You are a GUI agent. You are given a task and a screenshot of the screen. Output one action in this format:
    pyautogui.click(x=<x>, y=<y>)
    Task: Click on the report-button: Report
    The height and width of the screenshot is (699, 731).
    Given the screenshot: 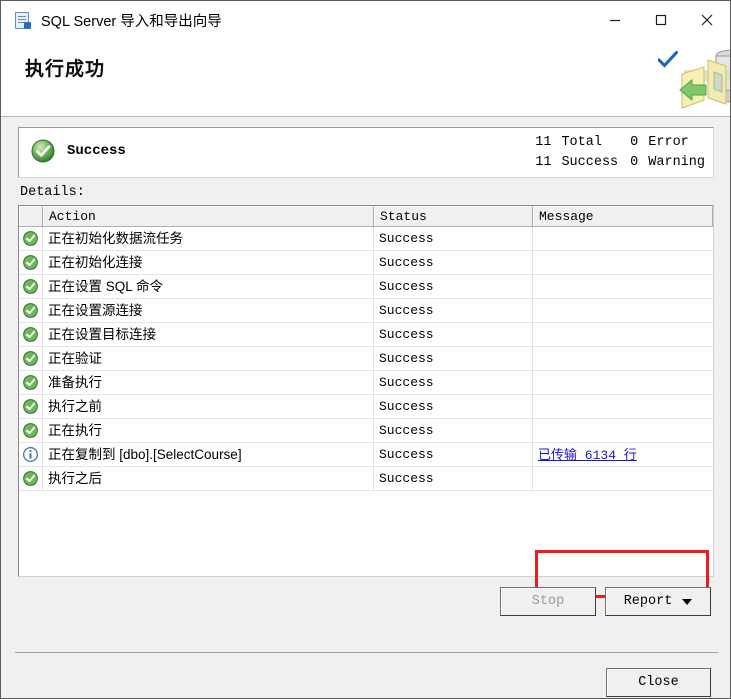 What is the action you would take?
    pyautogui.click(x=658, y=601)
    